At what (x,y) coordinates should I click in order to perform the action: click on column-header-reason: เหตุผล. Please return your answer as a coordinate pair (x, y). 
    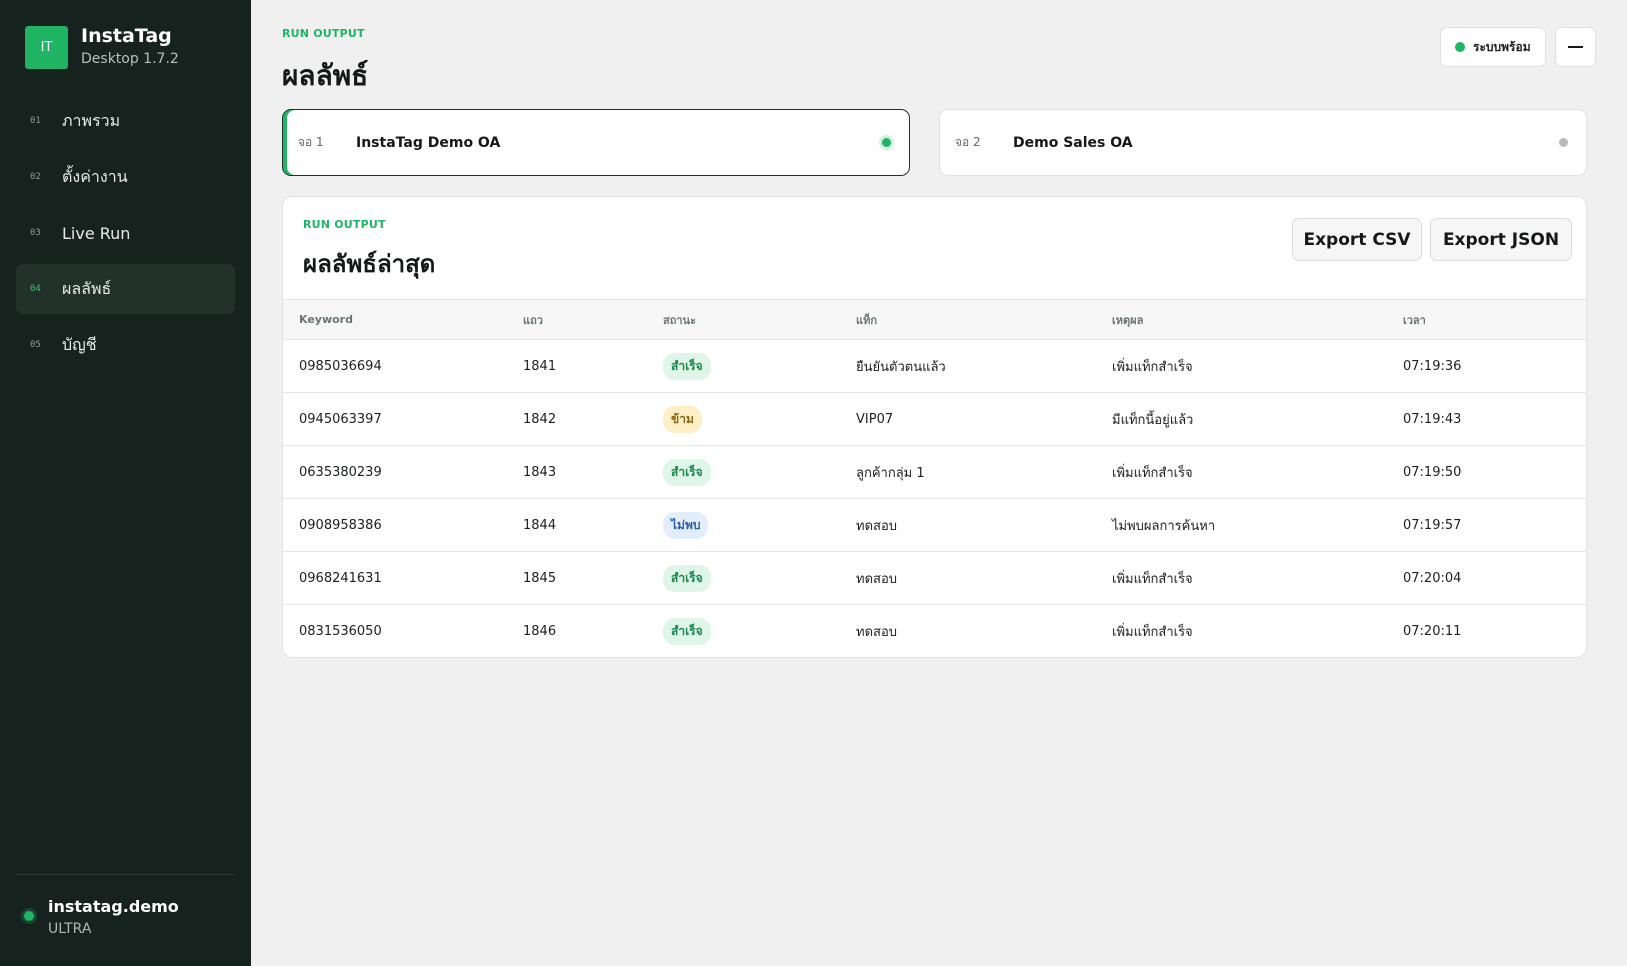
    Looking at the image, I should click on (1257, 320).